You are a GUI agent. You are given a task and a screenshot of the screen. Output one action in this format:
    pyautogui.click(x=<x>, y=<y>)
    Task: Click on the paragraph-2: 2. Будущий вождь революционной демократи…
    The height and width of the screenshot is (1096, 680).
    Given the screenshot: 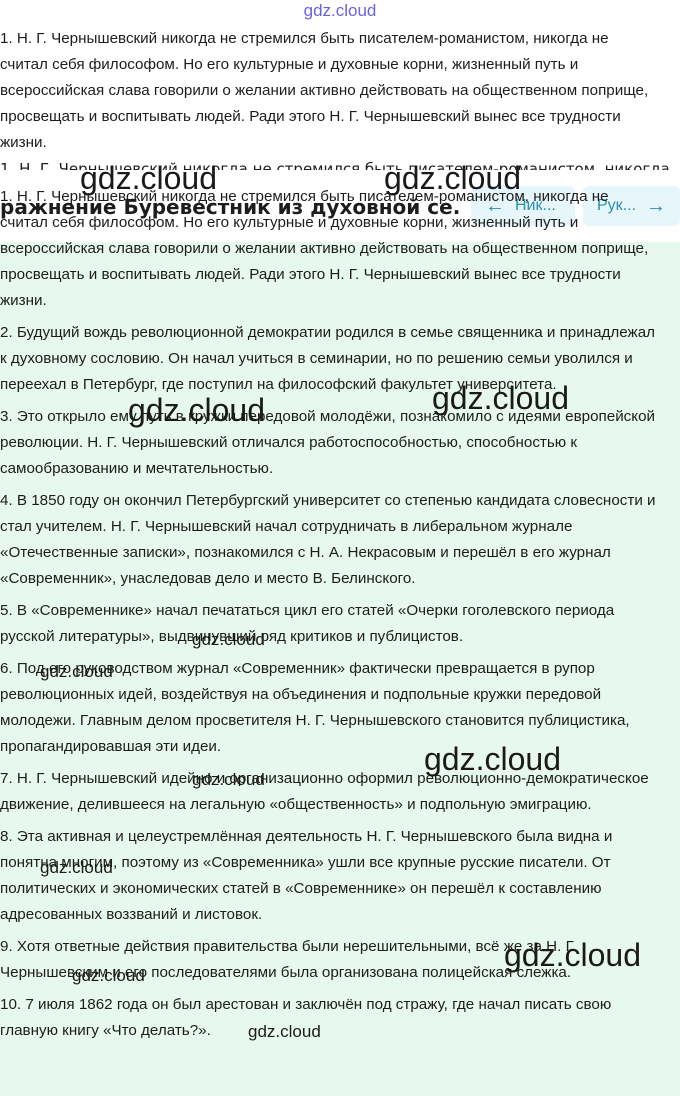 What is the action you would take?
    pyautogui.click(x=328, y=358)
    